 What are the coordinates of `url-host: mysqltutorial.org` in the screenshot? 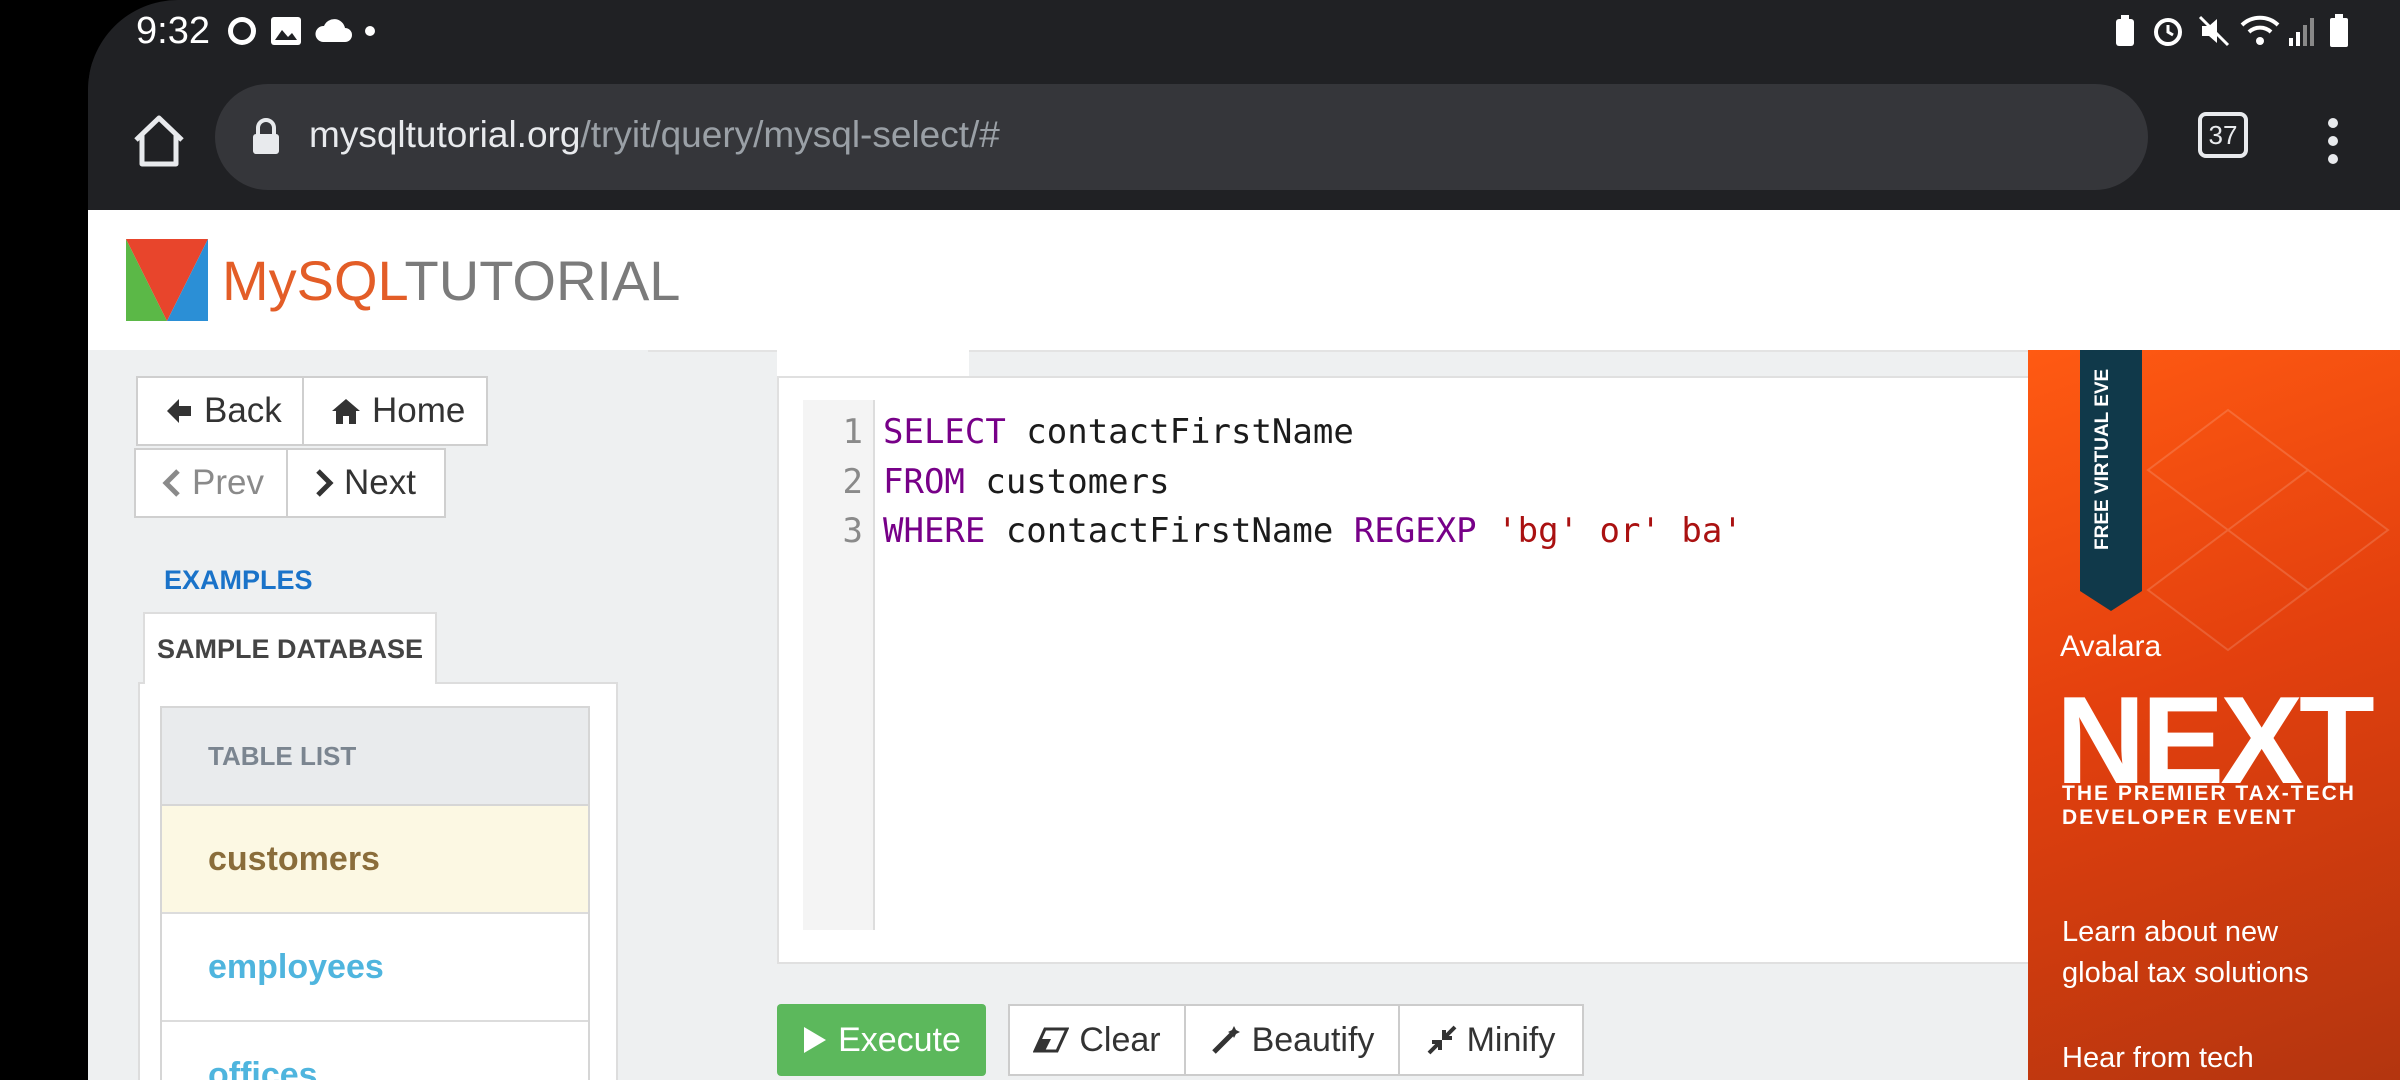 It's located at (445, 134).